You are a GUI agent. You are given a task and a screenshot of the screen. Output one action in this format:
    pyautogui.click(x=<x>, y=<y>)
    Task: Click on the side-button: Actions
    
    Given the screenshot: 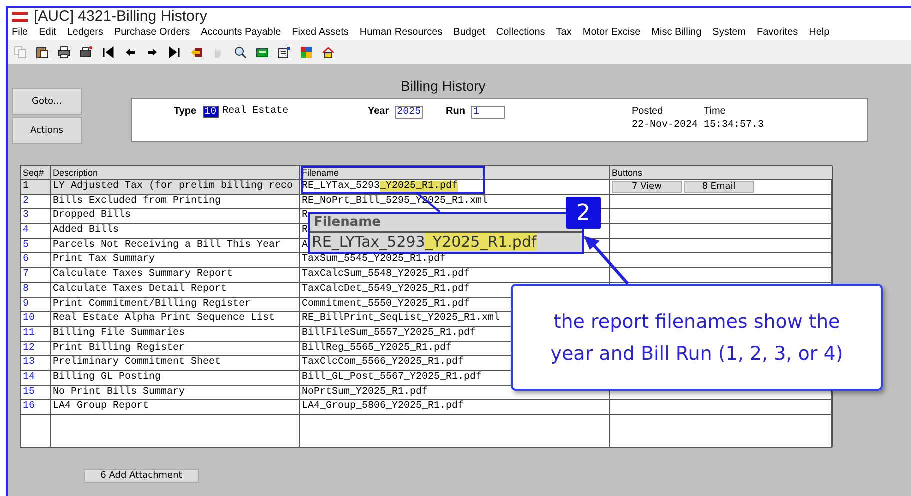 What is the action you would take?
    pyautogui.click(x=47, y=130)
    